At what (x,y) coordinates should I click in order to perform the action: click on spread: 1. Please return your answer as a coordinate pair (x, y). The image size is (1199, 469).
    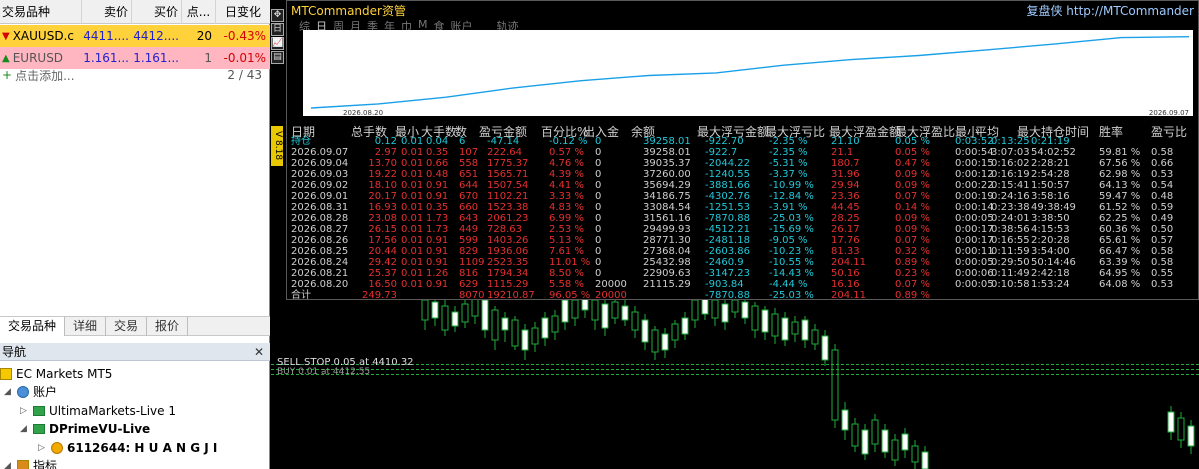
    Looking at the image, I should click on (208, 58).